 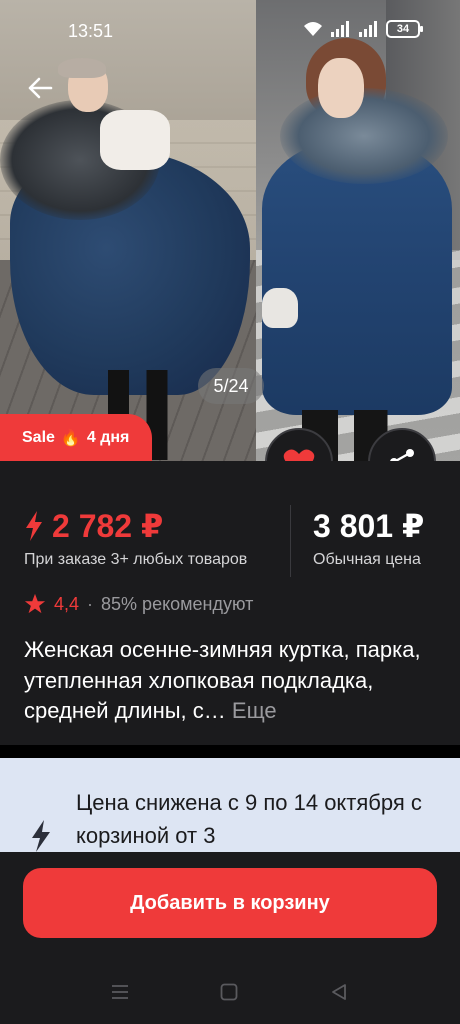 I want to click on battery-icon: 34, so click(x=404, y=29).